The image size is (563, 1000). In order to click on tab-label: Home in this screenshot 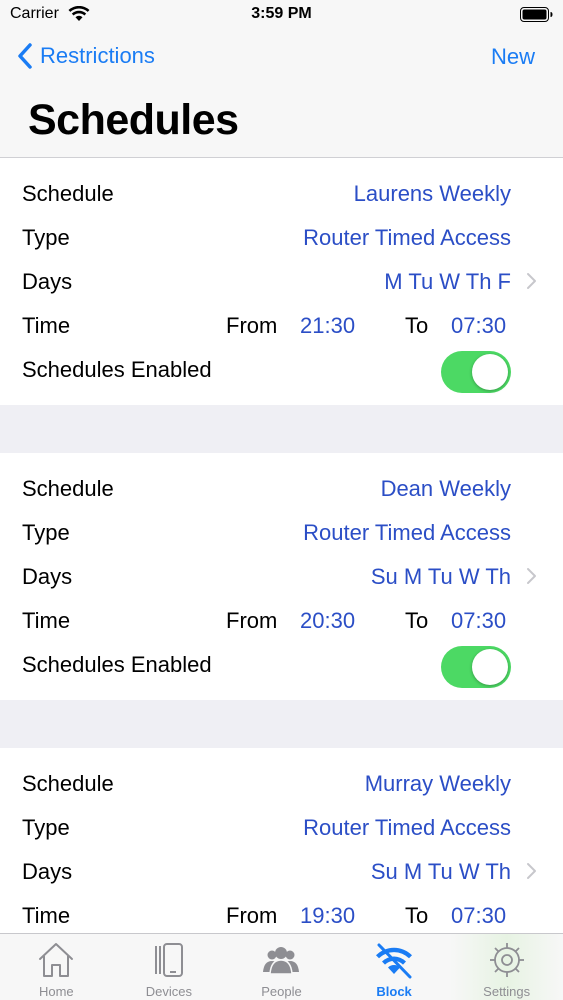, I will do `click(56, 991)`.